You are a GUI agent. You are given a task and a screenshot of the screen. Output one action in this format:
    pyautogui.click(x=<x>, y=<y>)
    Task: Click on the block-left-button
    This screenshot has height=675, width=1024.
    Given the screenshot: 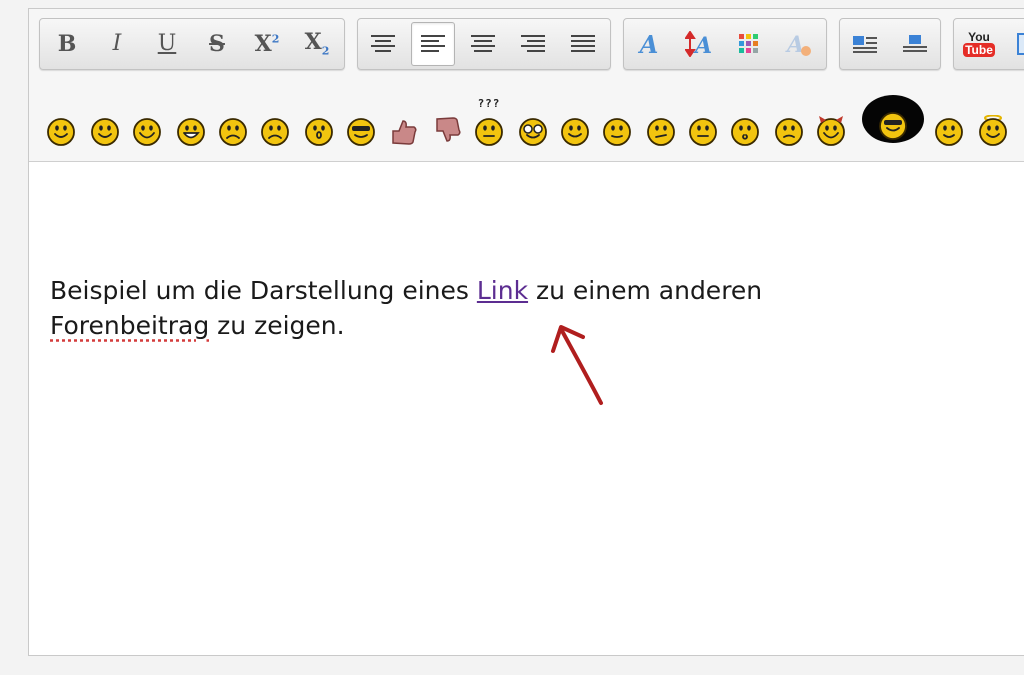 What is the action you would take?
    pyautogui.click(x=865, y=44)
    